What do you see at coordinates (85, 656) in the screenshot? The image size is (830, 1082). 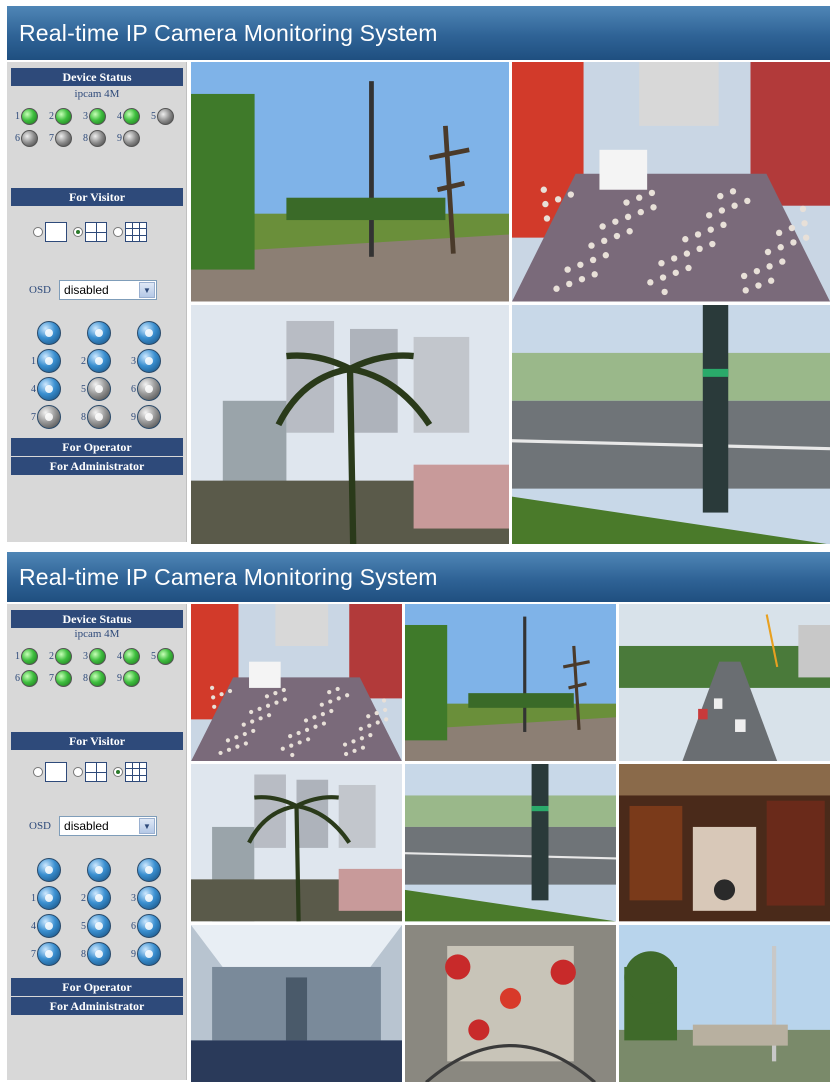 I see `device-number: 3` at bounding box center [85, 656].